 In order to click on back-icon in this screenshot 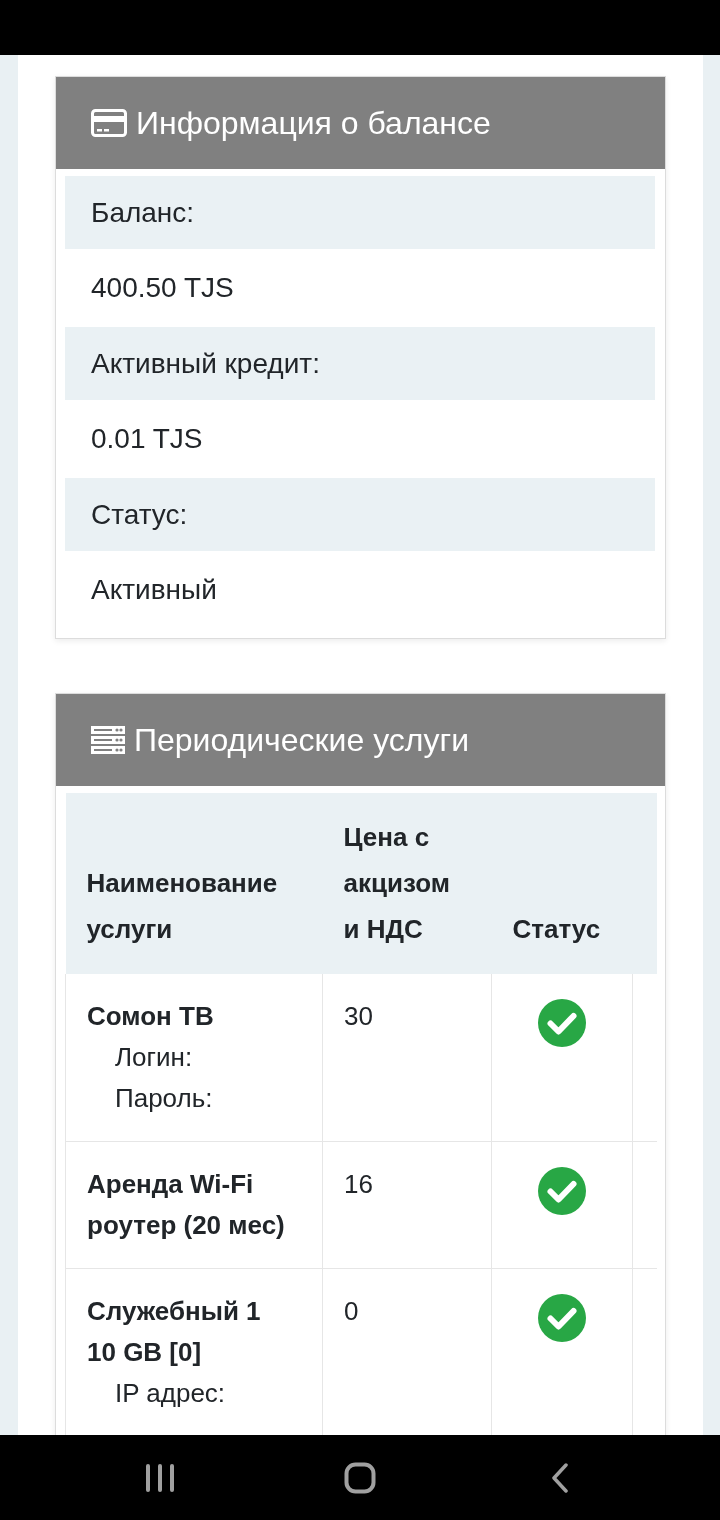, I will do `click(560, 1477)`.